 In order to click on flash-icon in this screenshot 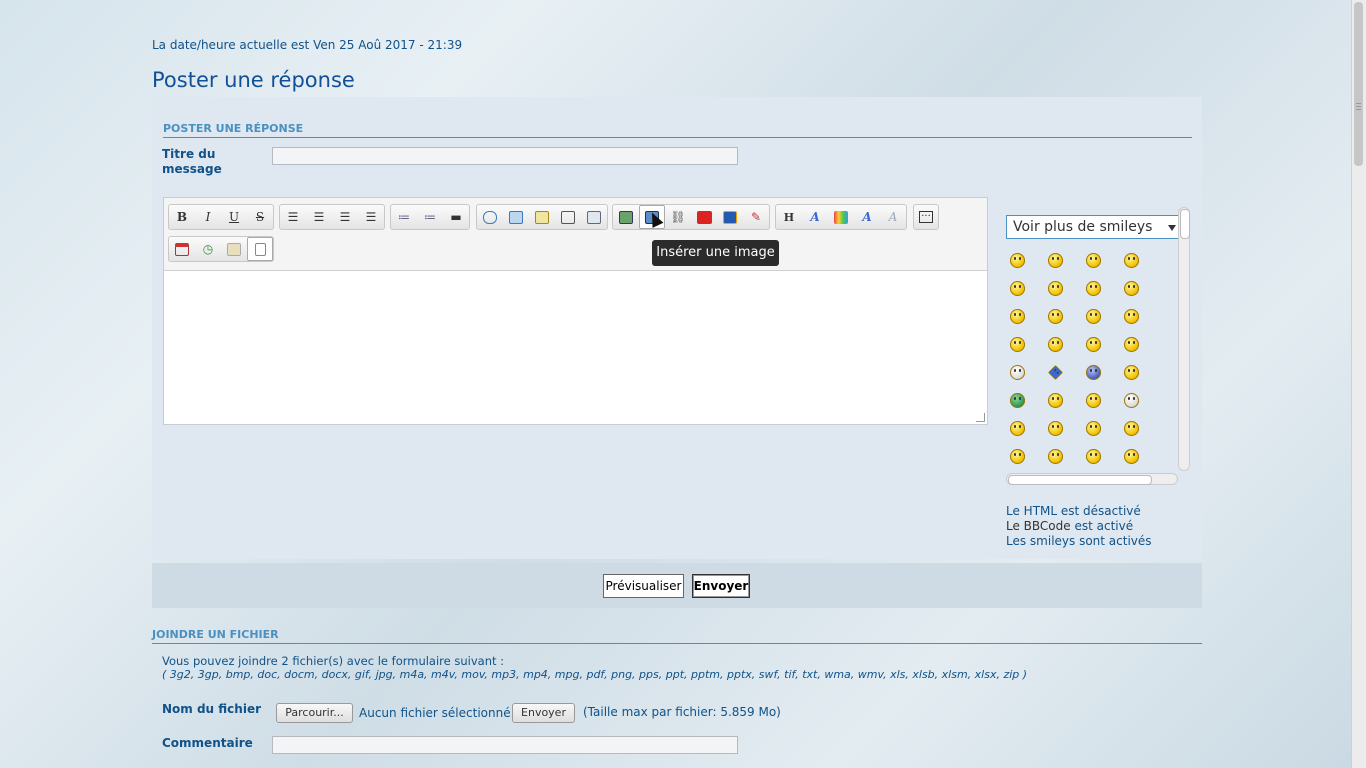, I will do `click(730, 217)`.